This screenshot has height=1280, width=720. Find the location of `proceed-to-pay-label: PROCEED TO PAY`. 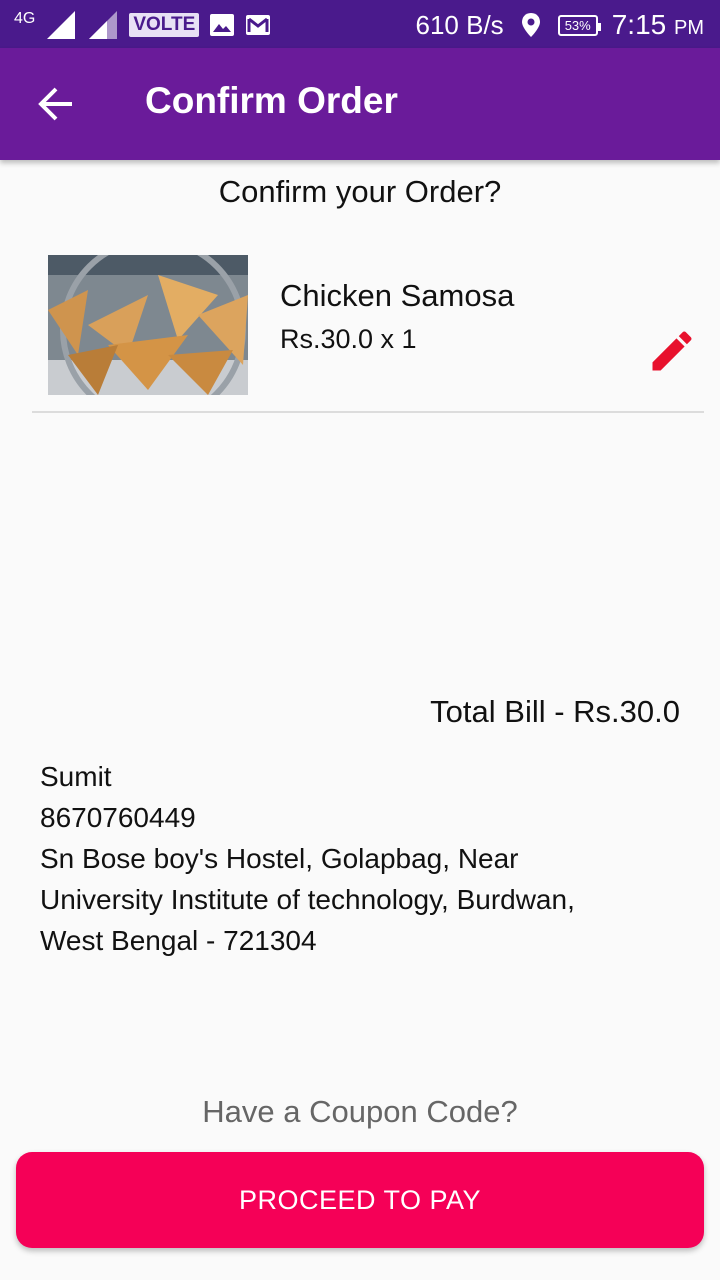

proceed-to-pay-label: PROCEED TO PAY is located at coordinates (360, 1199).